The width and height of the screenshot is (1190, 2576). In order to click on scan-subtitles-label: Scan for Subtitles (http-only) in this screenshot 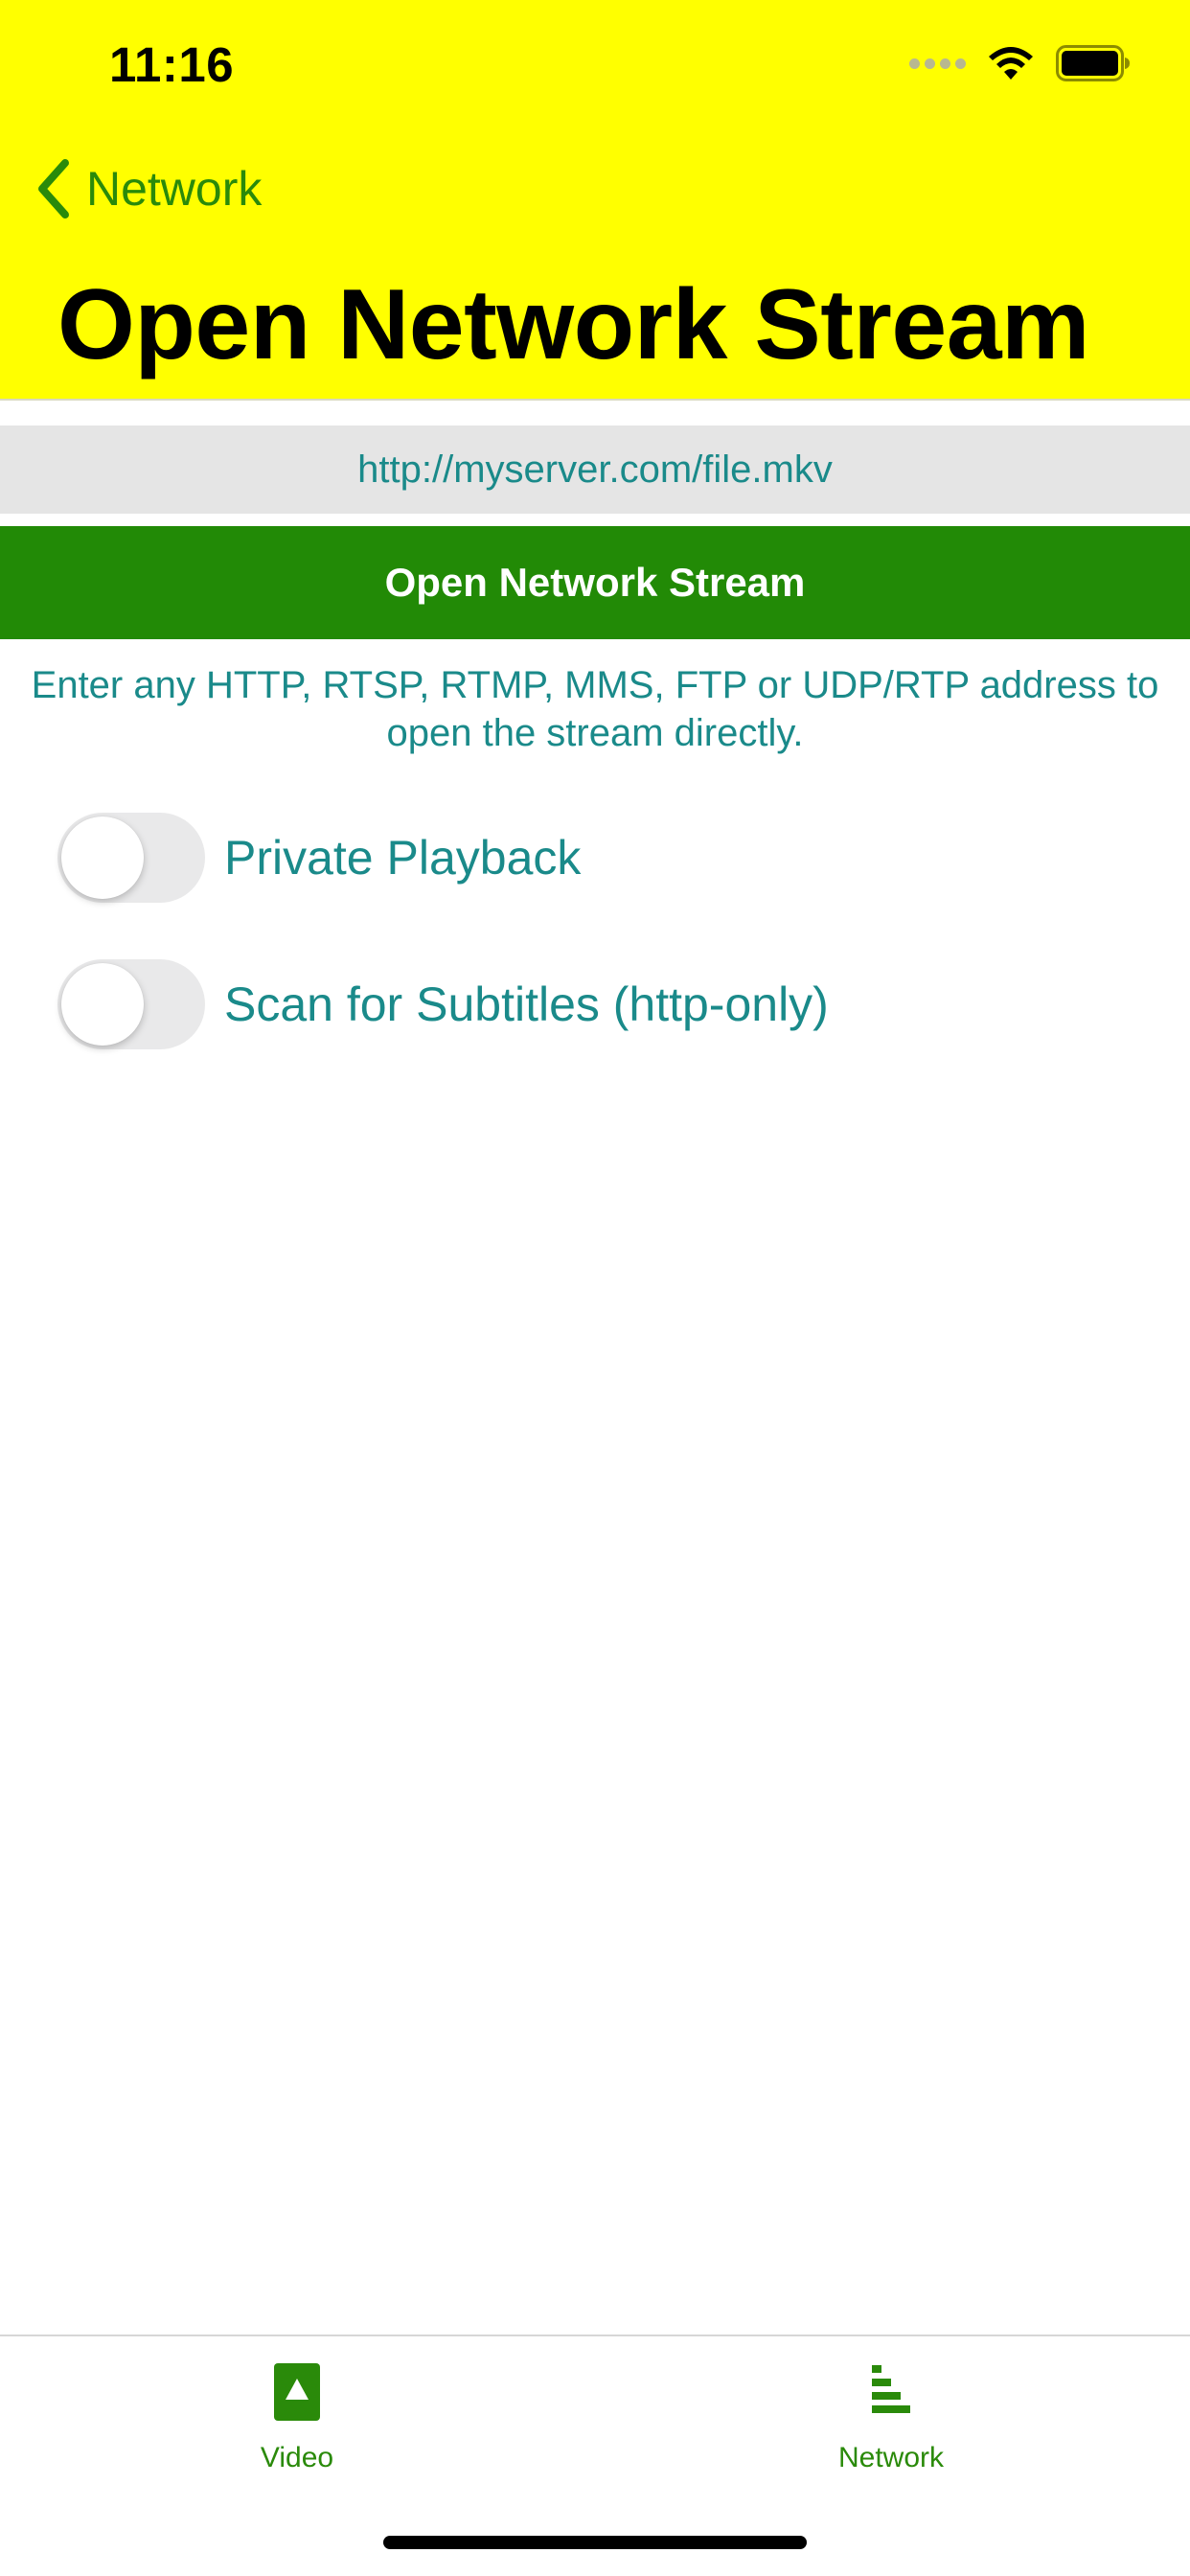, I will do `click(527, 1004)`.